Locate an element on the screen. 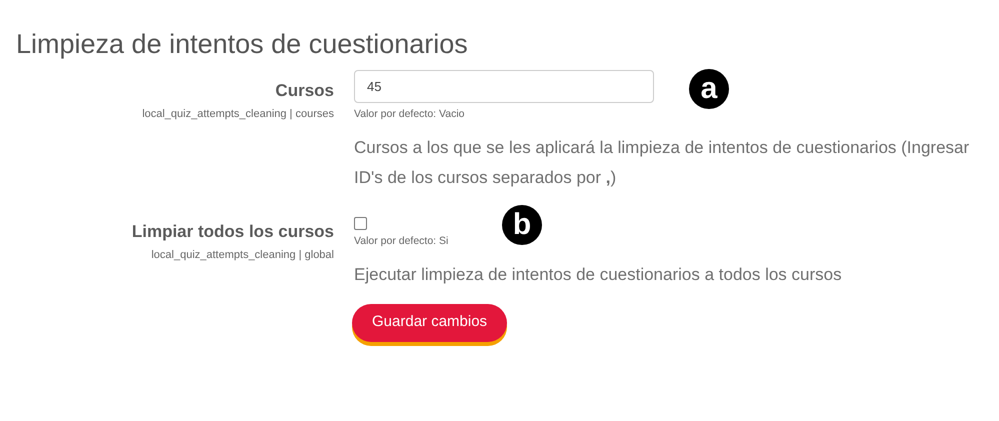  default-value-note: Valor por defecto: Vacio is located at coordinates (409, 114).